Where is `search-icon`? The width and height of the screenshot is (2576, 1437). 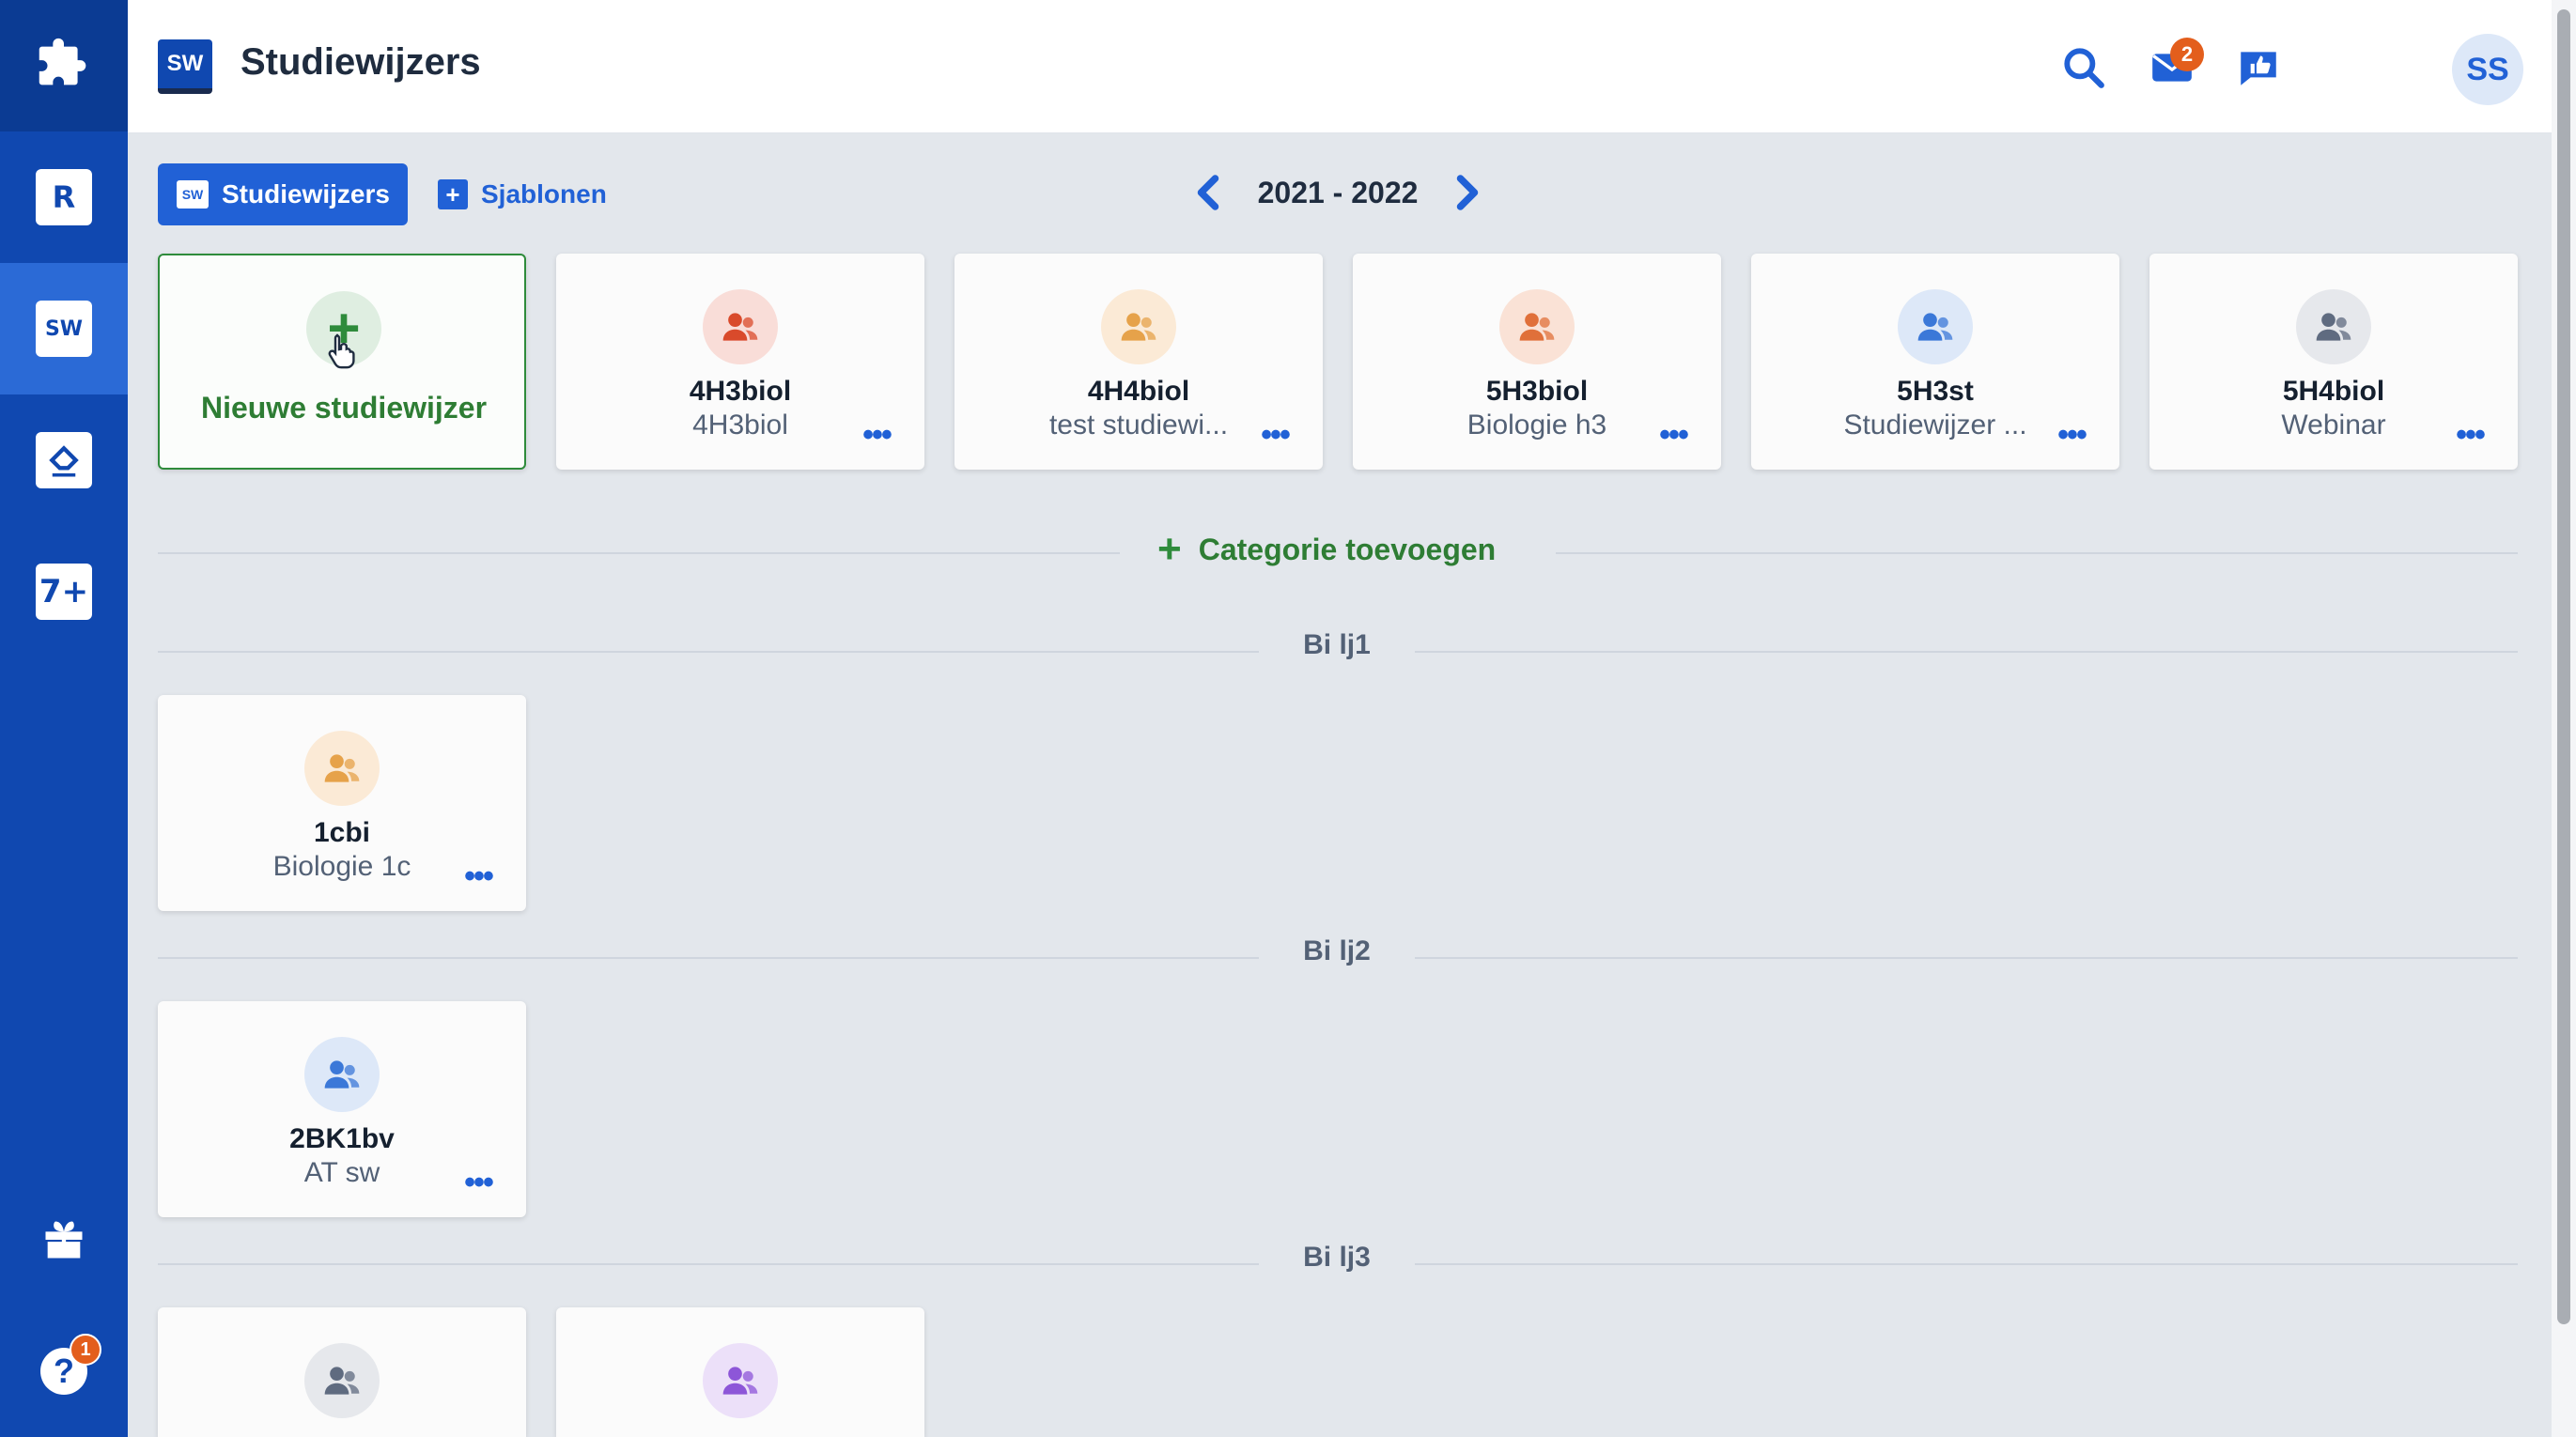
search-icon is located at coordinates (2084, 68).